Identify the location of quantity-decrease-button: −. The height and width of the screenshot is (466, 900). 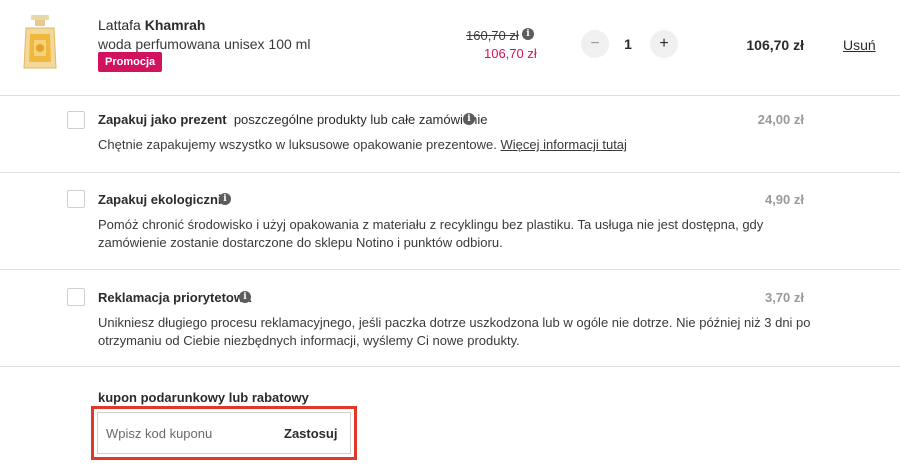
(595, 44).